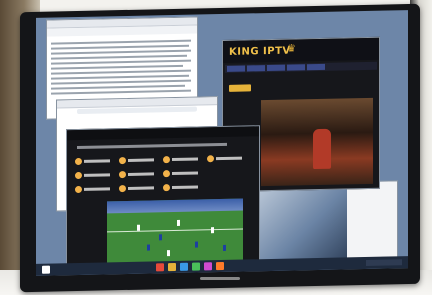 The height and width of the screenshot is (295, 432). Describe the element at coordinates (291, 49) in the screenshot. I see `crown-icon: ♛` at that location.